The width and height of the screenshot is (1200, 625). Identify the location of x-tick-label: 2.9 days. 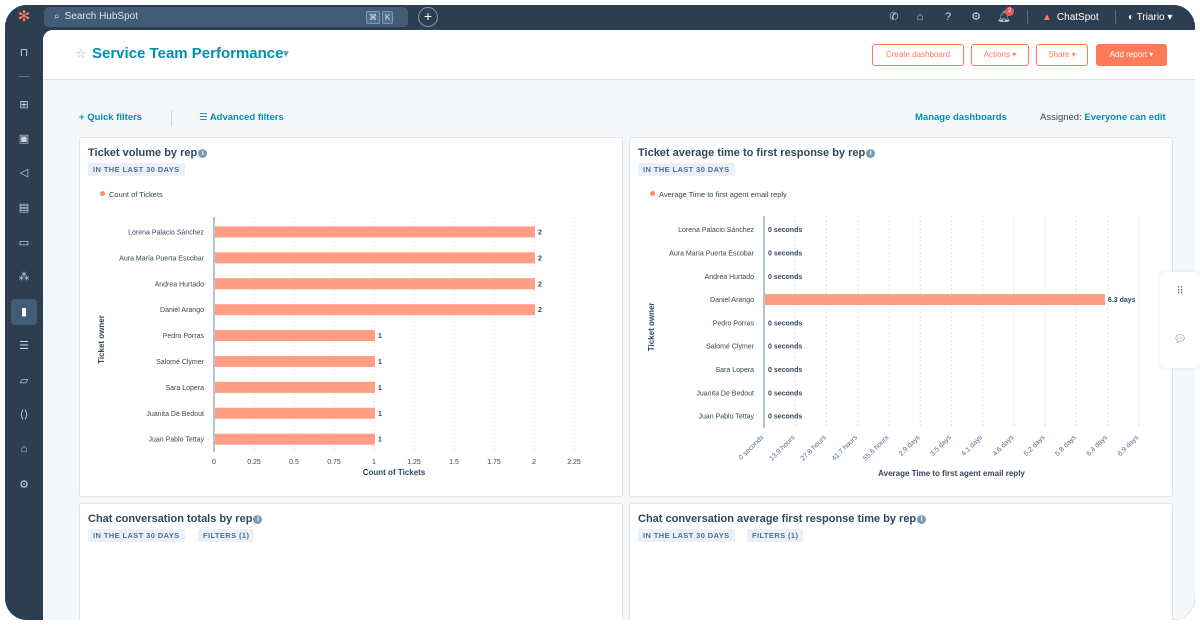
(910, 446).